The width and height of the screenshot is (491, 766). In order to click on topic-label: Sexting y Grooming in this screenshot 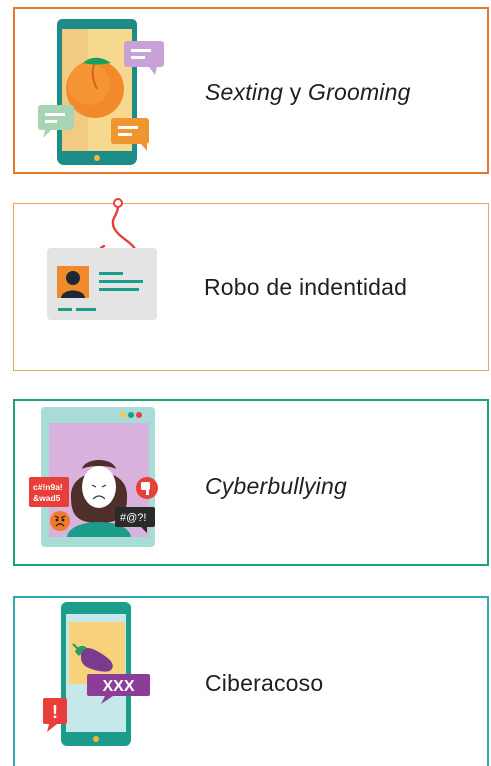, I will do `click(308, 92)`.